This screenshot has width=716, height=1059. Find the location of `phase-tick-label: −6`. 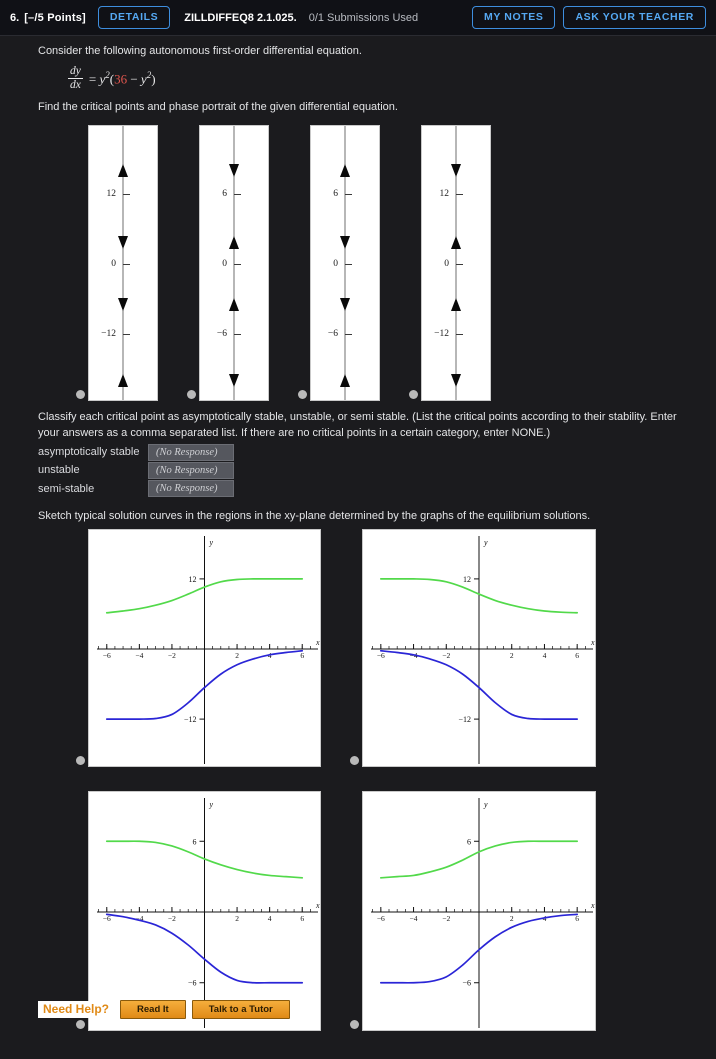

phase-tick-label: −6 is located at coordinates (221, 333).